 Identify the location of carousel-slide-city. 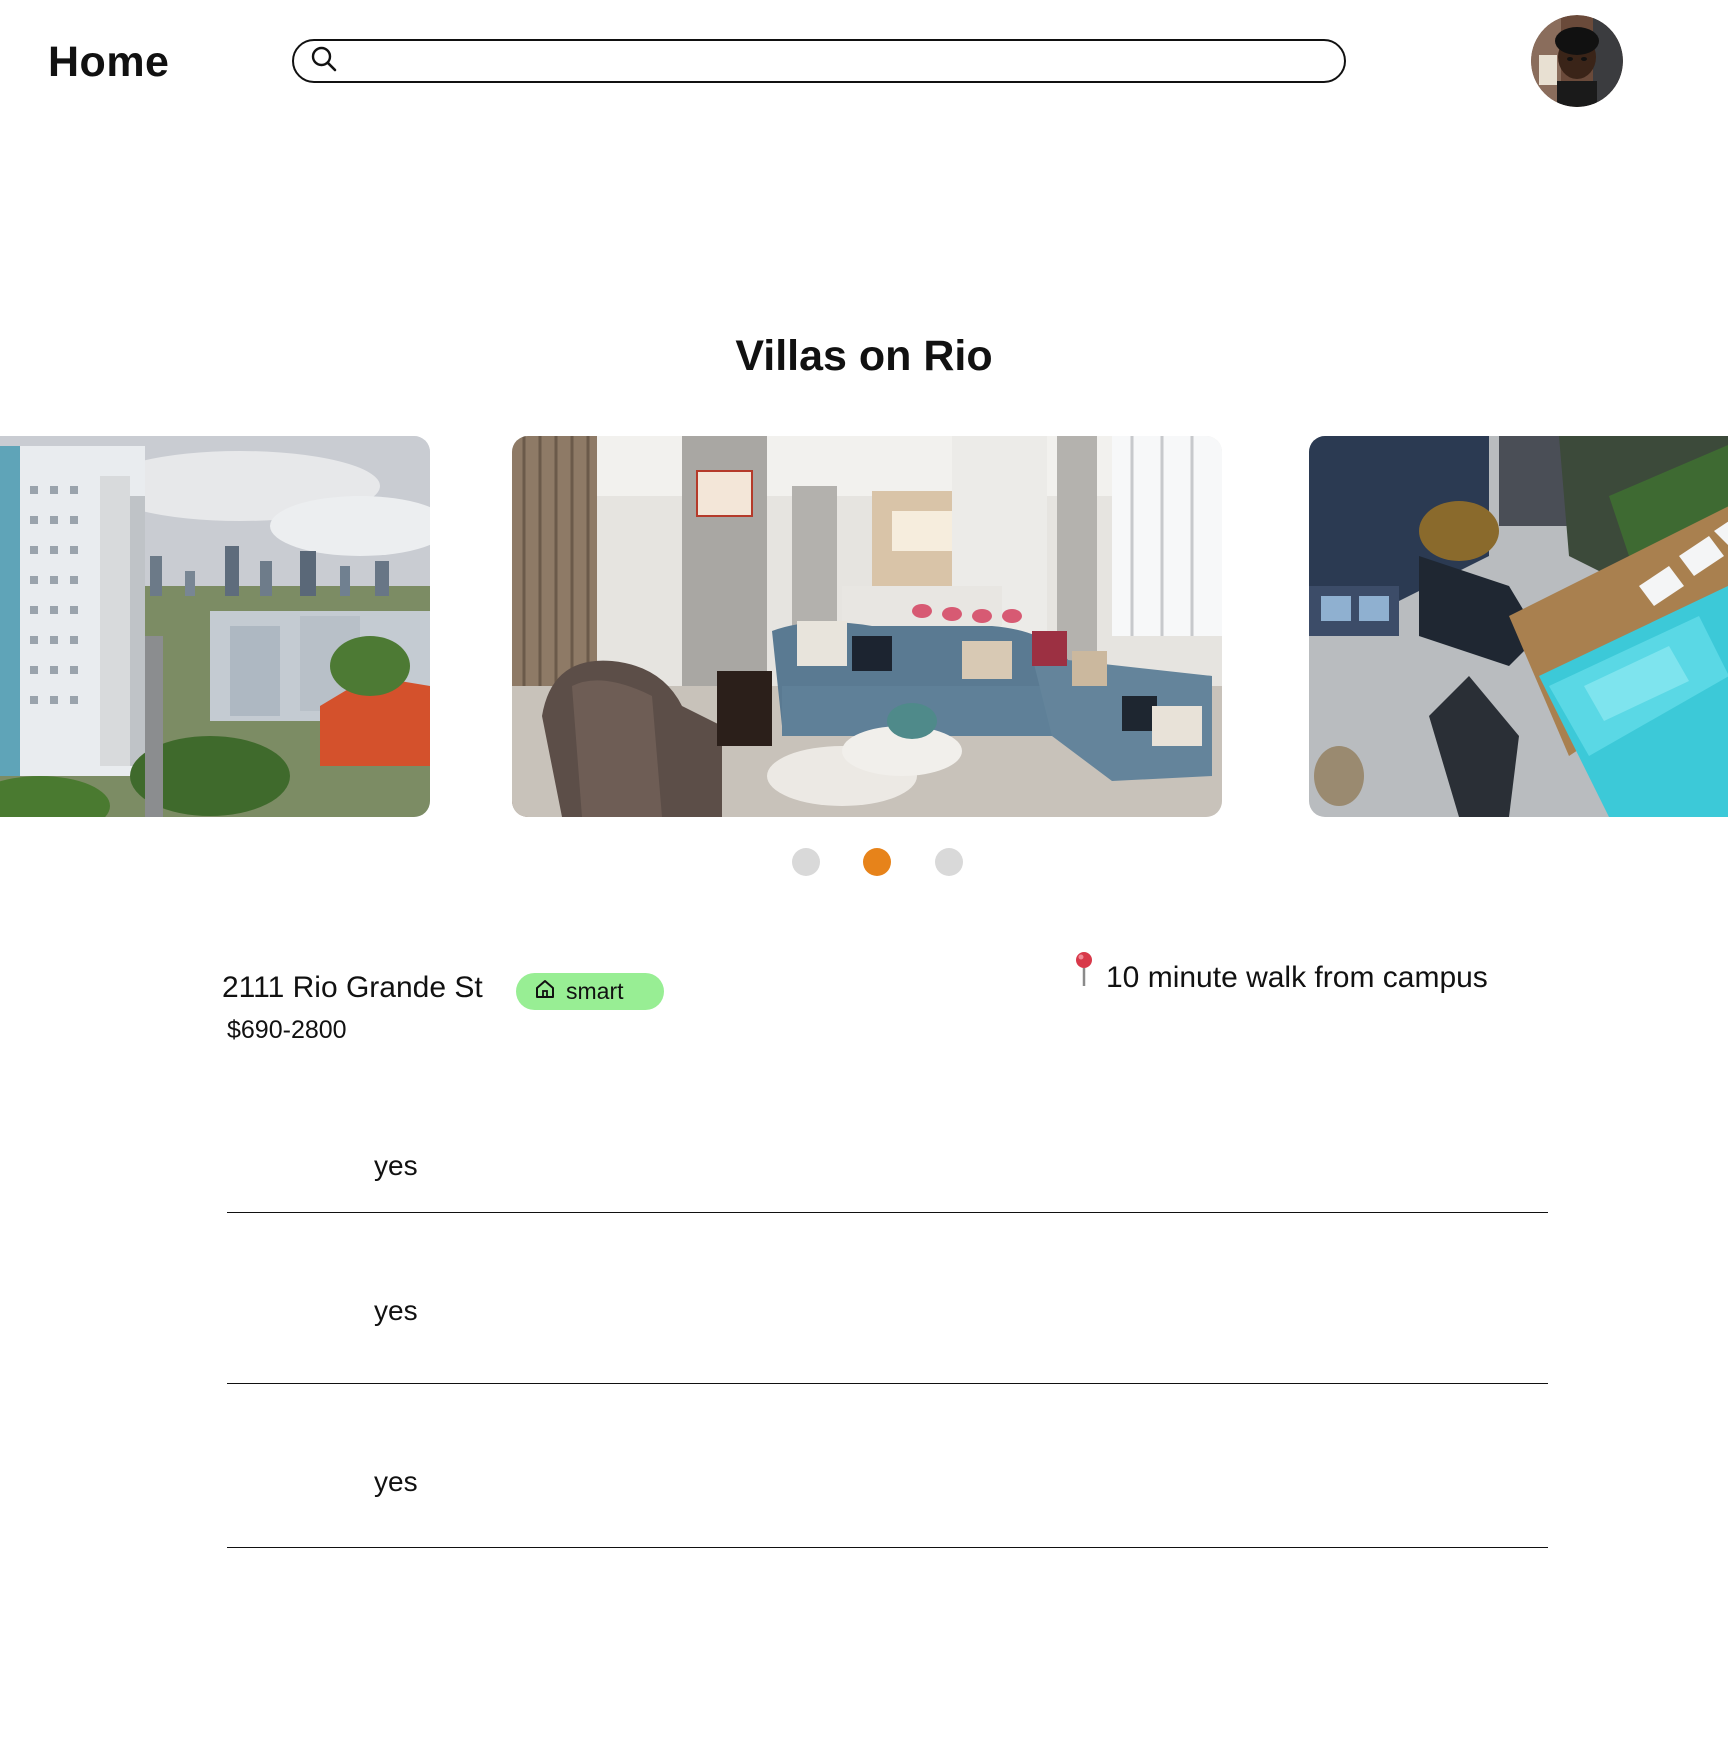
(215, 626).